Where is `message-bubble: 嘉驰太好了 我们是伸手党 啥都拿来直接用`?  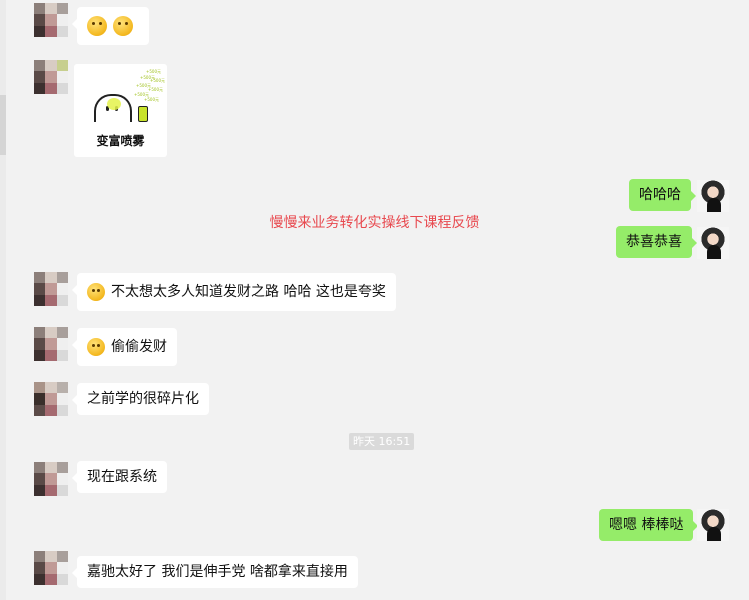 message-bubble: 嘉驰太好了 我们是伸手党 啥都拿来直接用 is located at coordinates (215, 572).